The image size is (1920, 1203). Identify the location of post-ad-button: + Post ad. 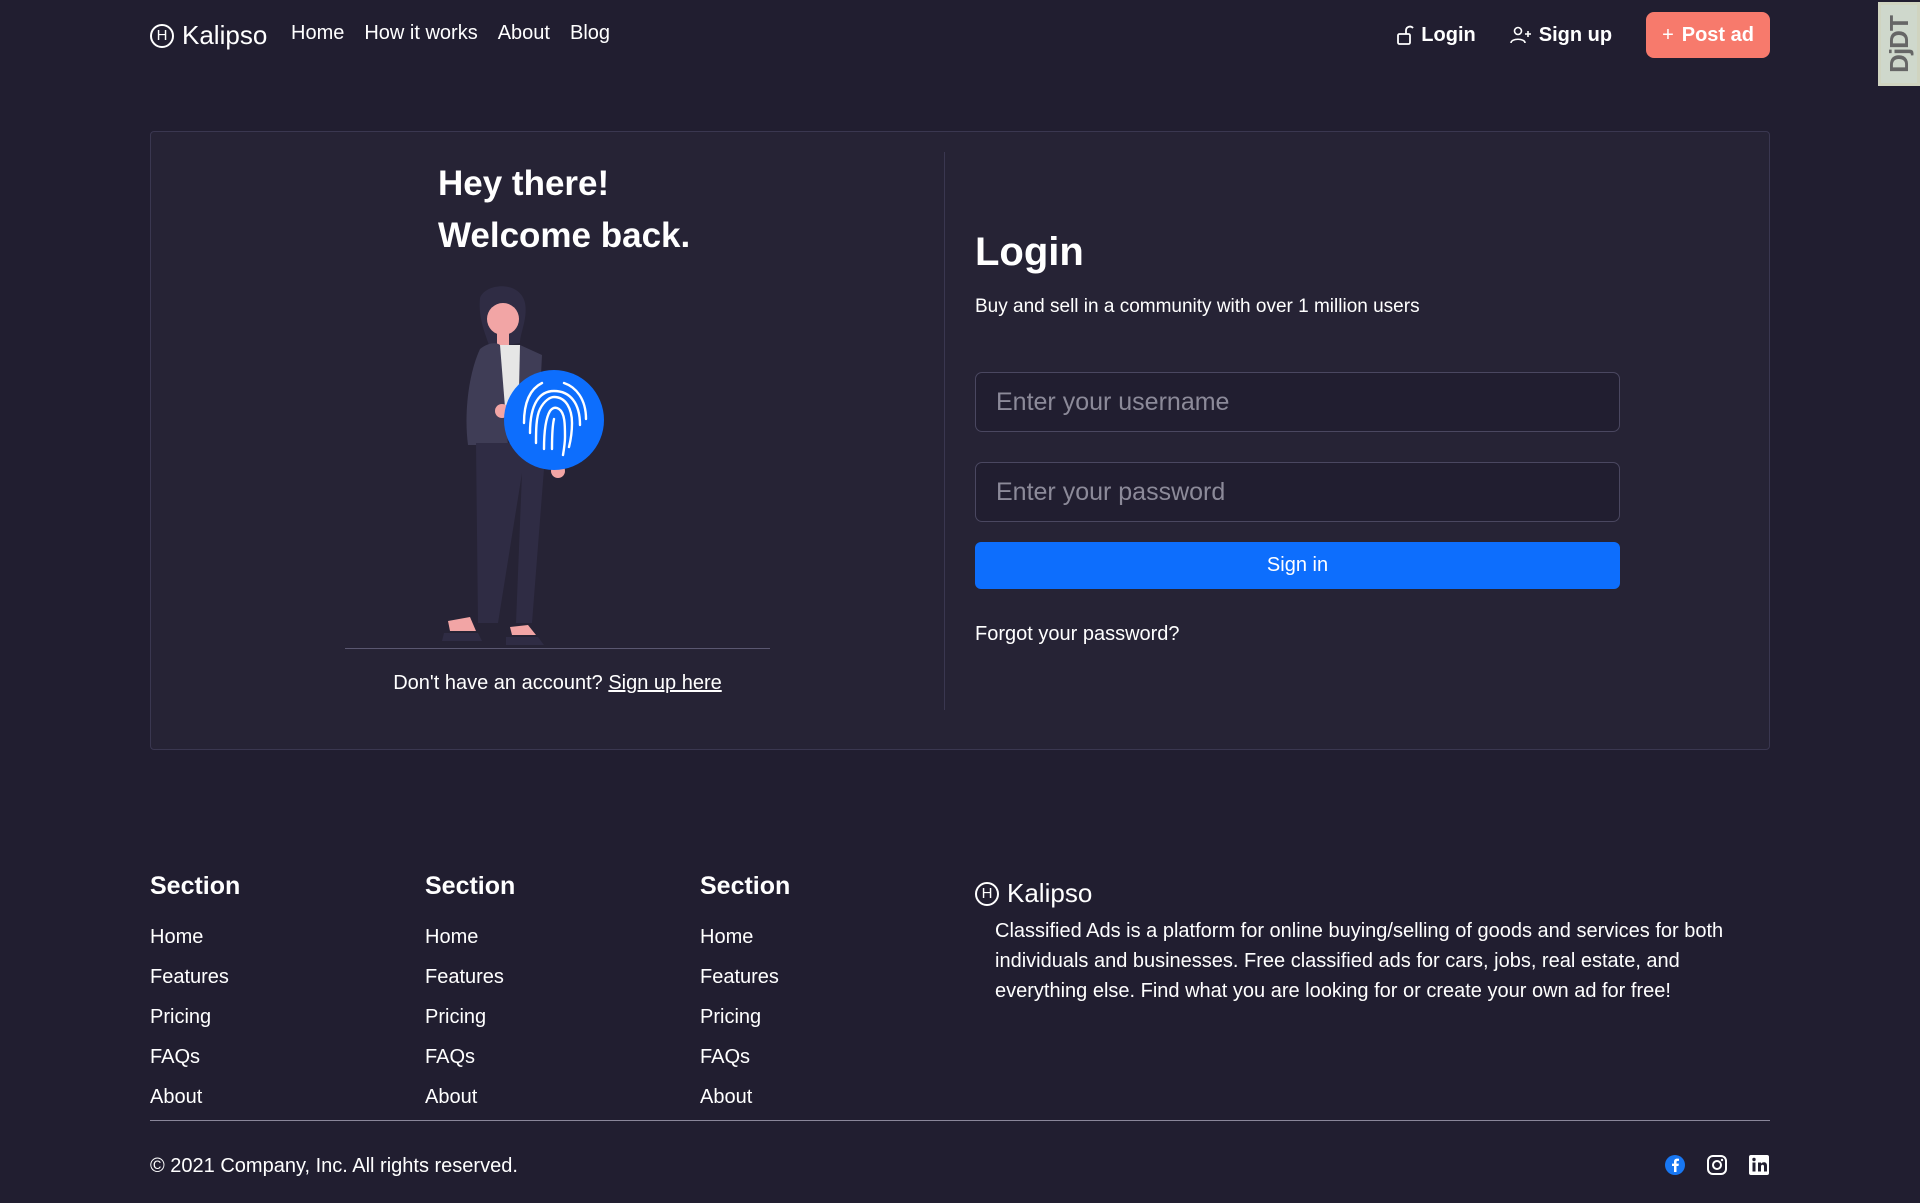
(1708, 35).